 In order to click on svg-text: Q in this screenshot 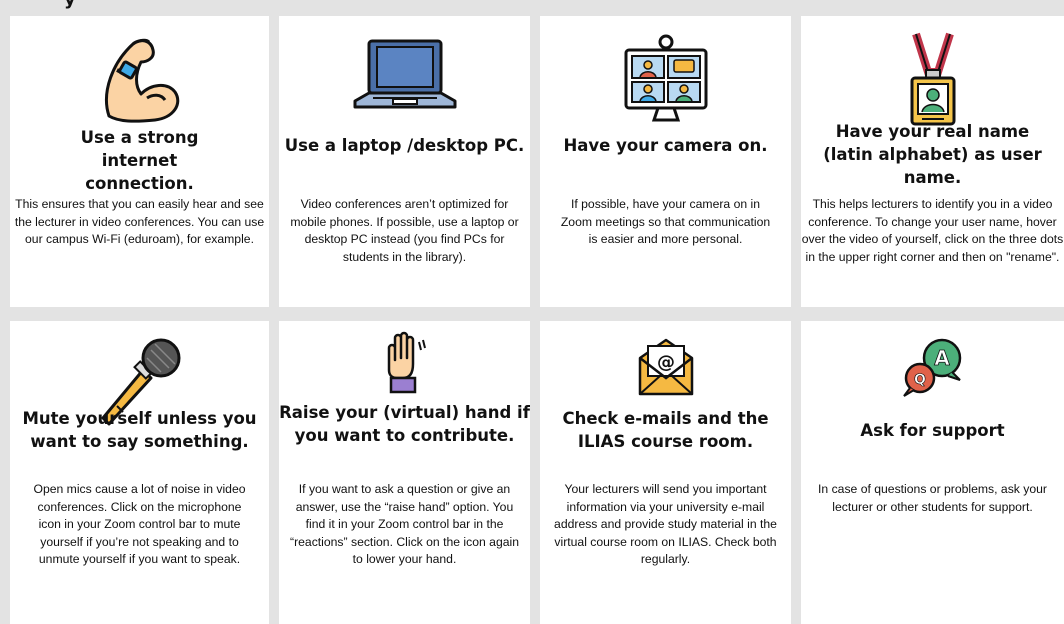, I will do `click(920, 380)`.